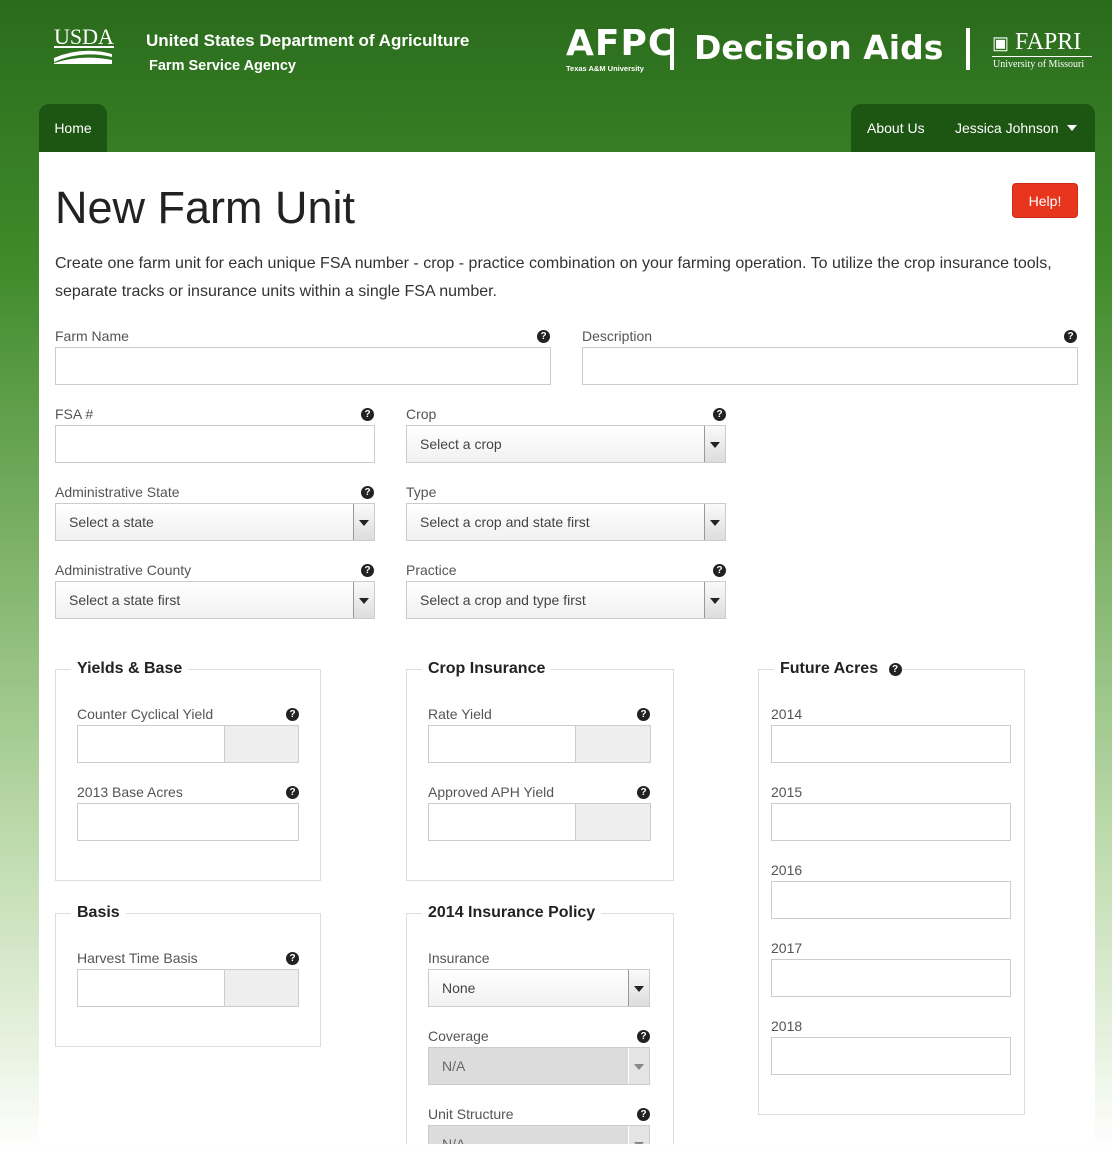 Image resolution: width=1112 pixels, height=1151 pixels. What do you see at coordinates (1007, 128) in the screenshot?
I see `nav-user-menu: Jessica Johnson` at bounding box center [1007, 128].